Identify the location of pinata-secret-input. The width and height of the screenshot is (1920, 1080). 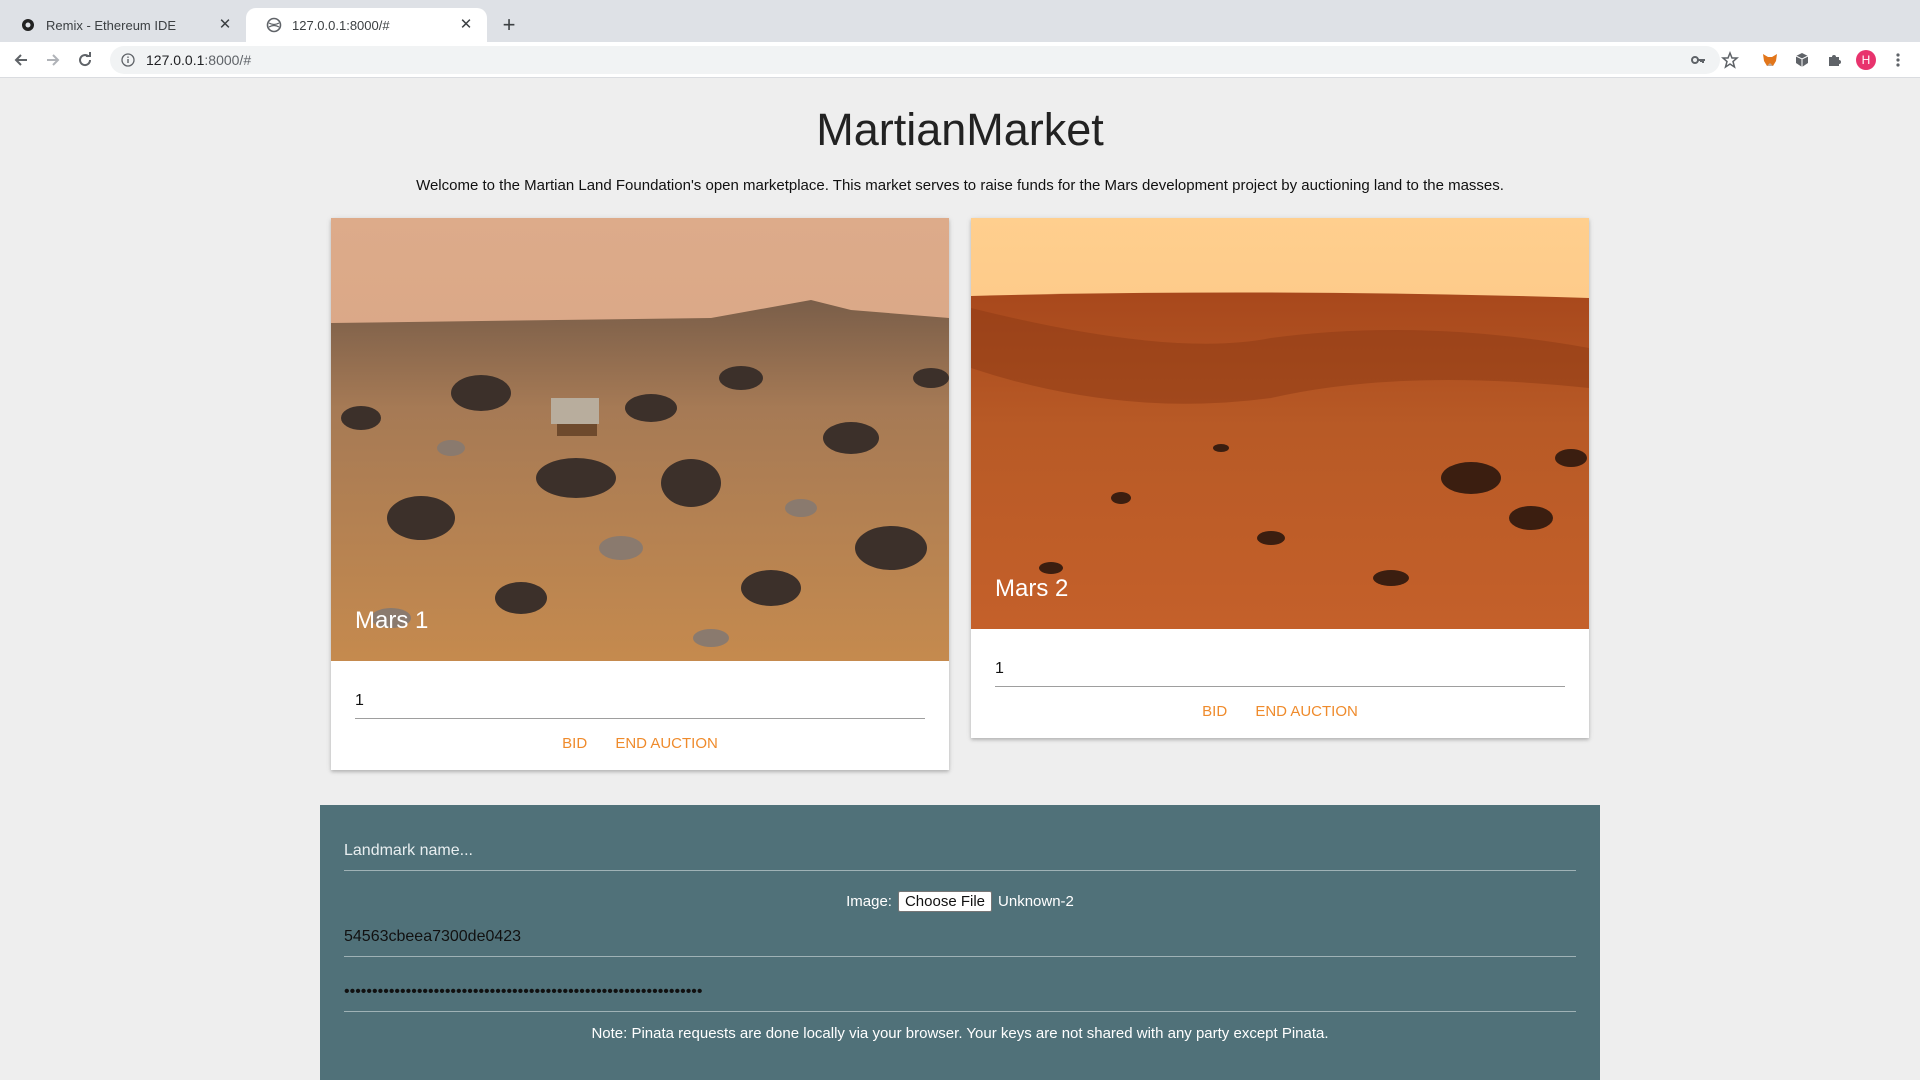
(960, 992).